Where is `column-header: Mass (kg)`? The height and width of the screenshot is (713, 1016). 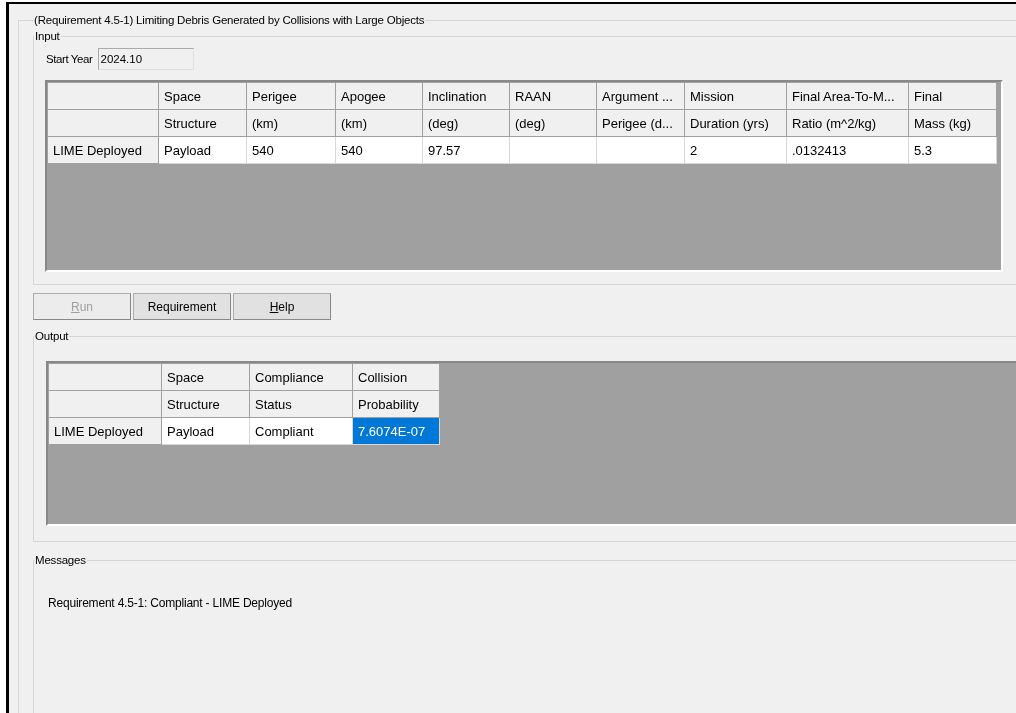
column-header: Mass (kg) is located at coordinates (952, 123).